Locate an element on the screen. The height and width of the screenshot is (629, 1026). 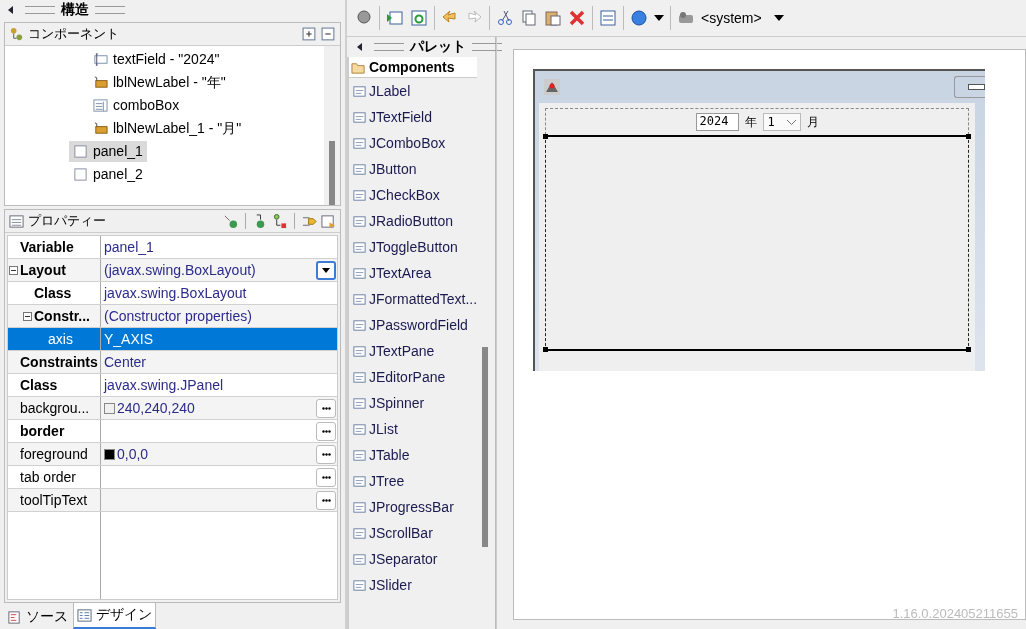
combo-box-icon is located at coordinates (100, 105).